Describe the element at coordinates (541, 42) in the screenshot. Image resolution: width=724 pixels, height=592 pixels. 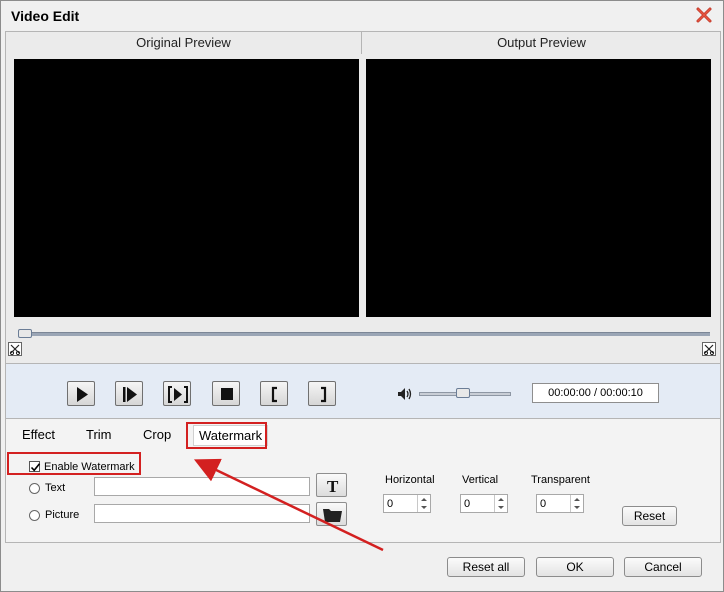
I see `output-preview-label: Output Preview` at that location.